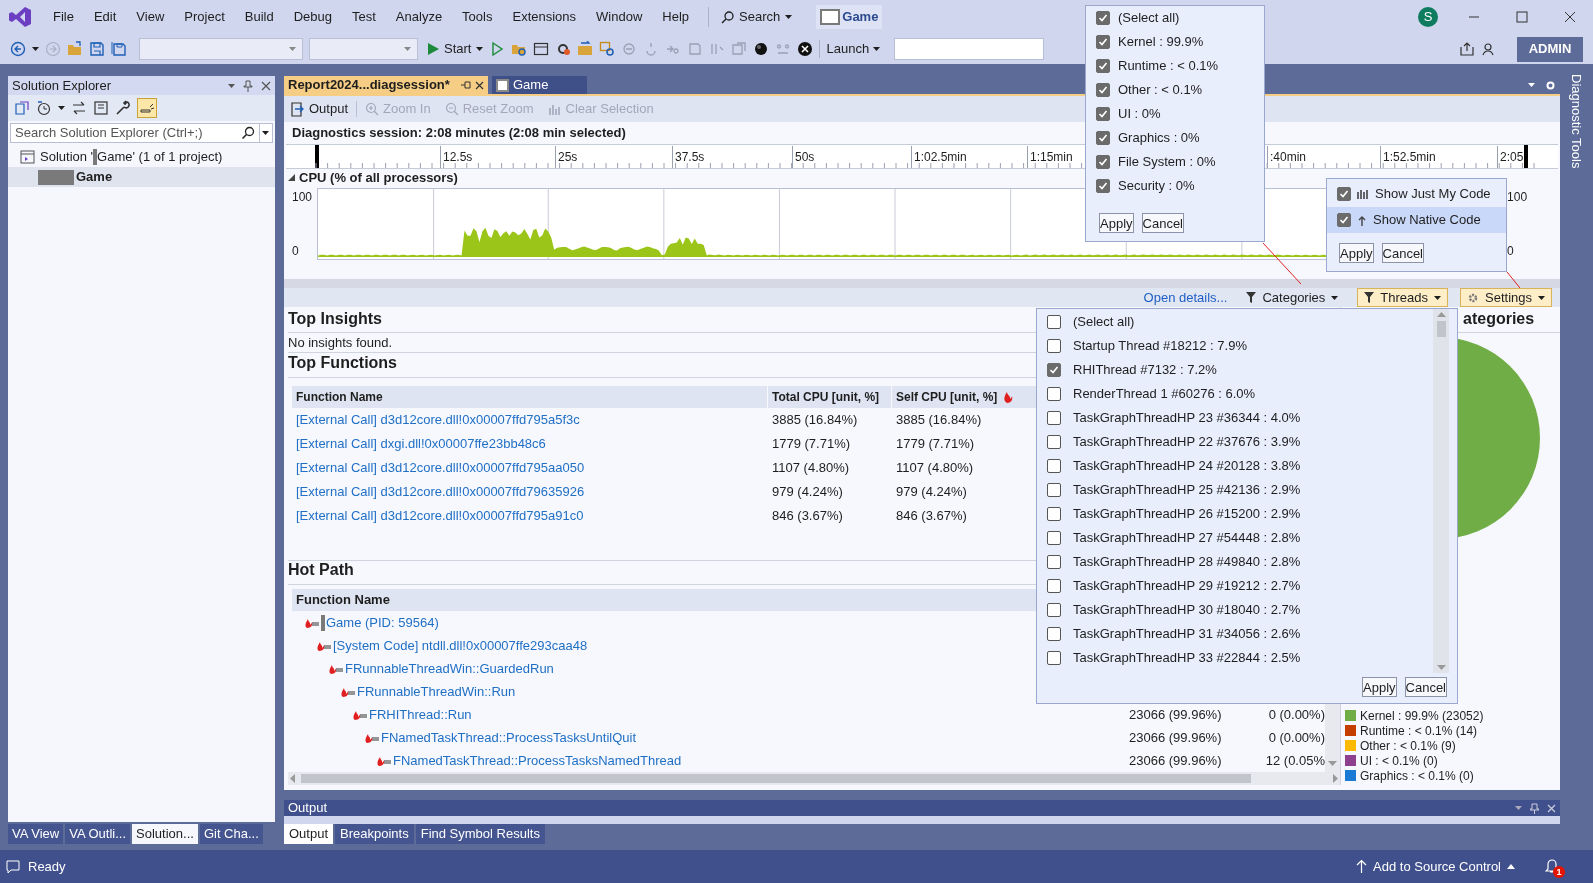  What do you see at coordinates (67, 157) in the screenshot?
I see `tree-label: Solution '` at bounding box center [67, 157].